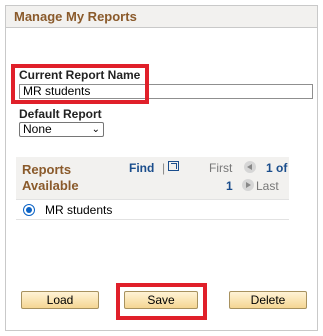  I want to click on panel-header: Manage My Reports, so click(161, 17).